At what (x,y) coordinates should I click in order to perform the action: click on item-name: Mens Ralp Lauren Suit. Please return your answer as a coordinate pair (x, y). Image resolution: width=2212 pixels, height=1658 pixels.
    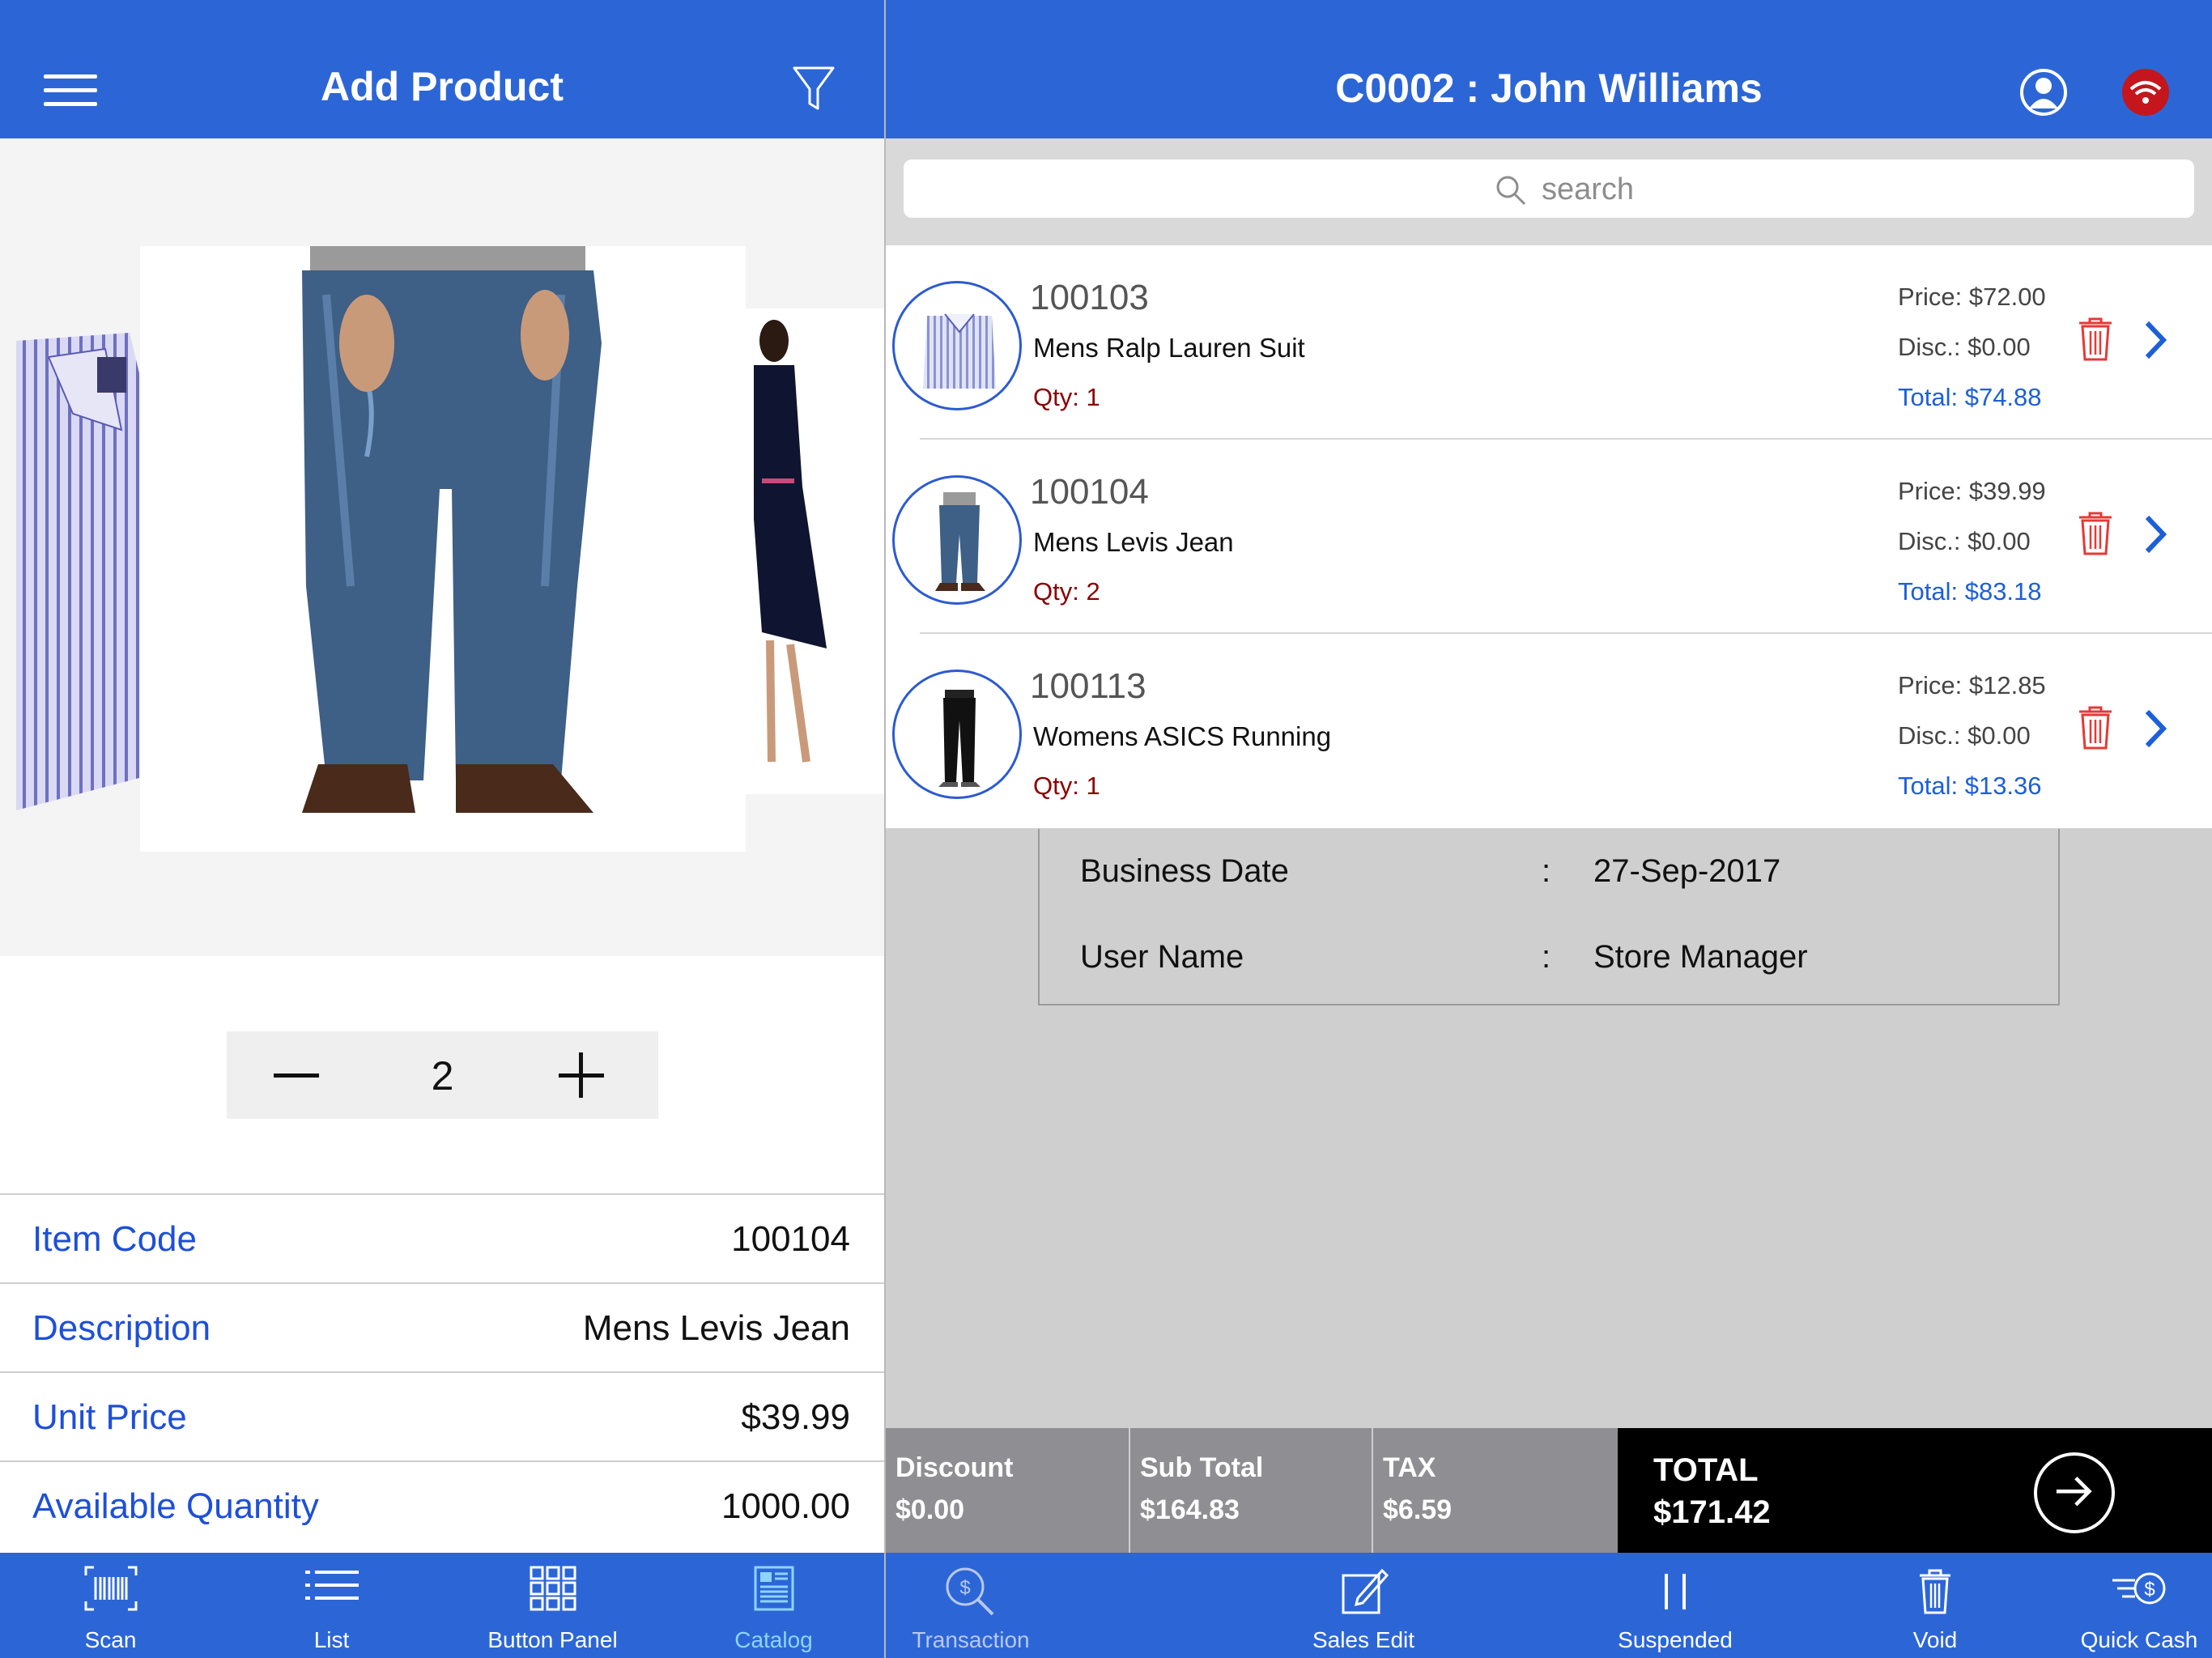
    Looking at the image, I should click on (1169, 348).